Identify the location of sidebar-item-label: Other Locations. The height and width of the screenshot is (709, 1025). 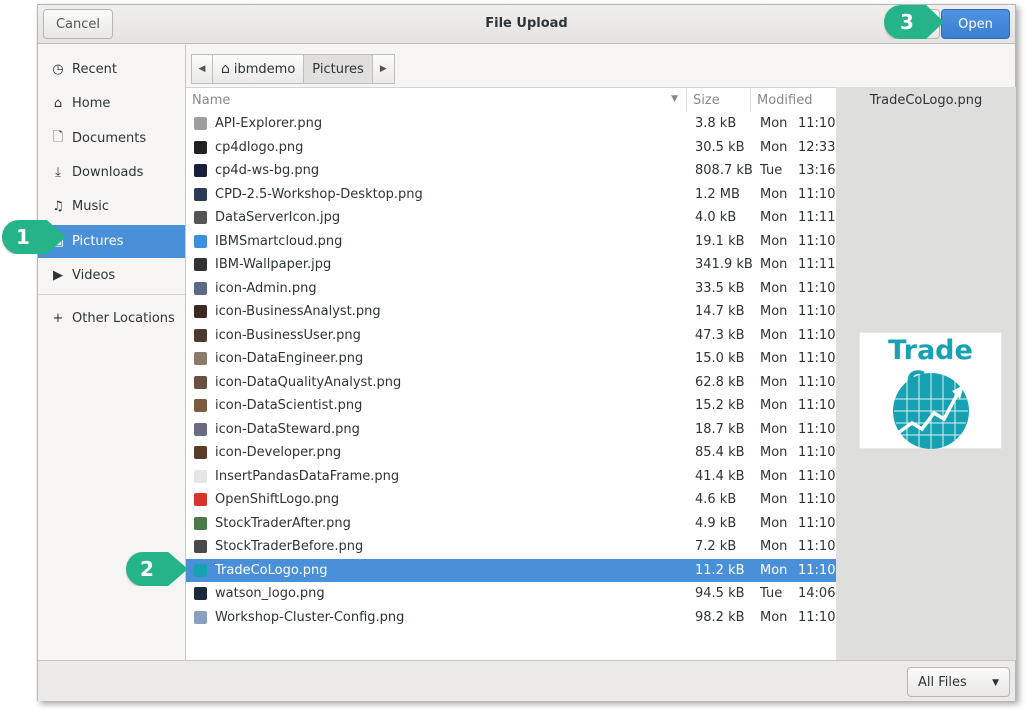
(123, 318).